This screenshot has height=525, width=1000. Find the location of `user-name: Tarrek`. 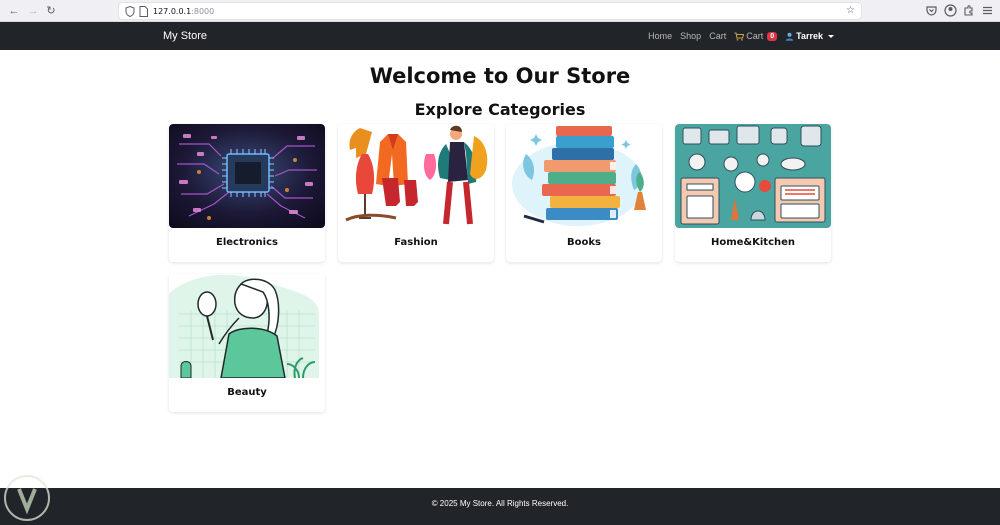

user-name: Tarrek is located at coordinates (809, 36).